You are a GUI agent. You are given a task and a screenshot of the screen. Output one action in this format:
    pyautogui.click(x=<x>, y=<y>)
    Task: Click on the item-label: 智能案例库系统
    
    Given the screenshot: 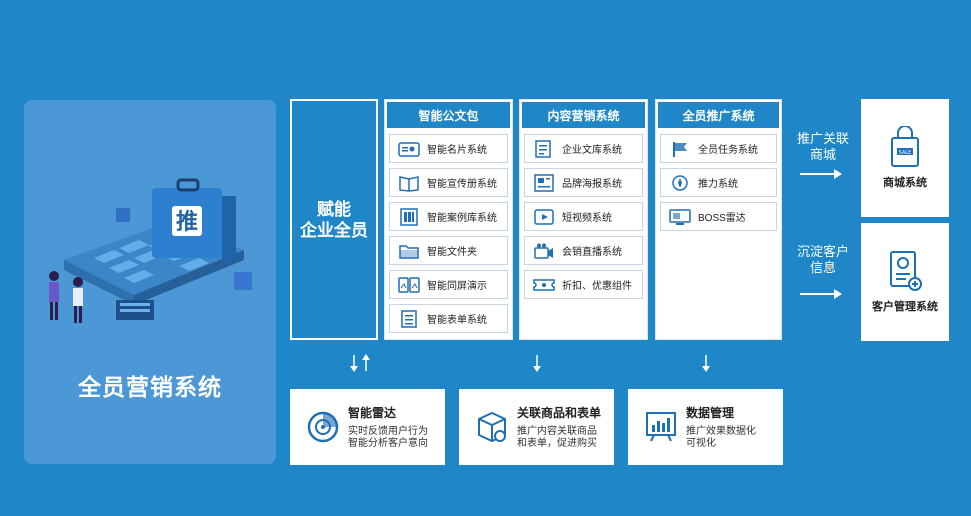 What is the action you would take?
    pyautogui.click(x=462, y=218)
    